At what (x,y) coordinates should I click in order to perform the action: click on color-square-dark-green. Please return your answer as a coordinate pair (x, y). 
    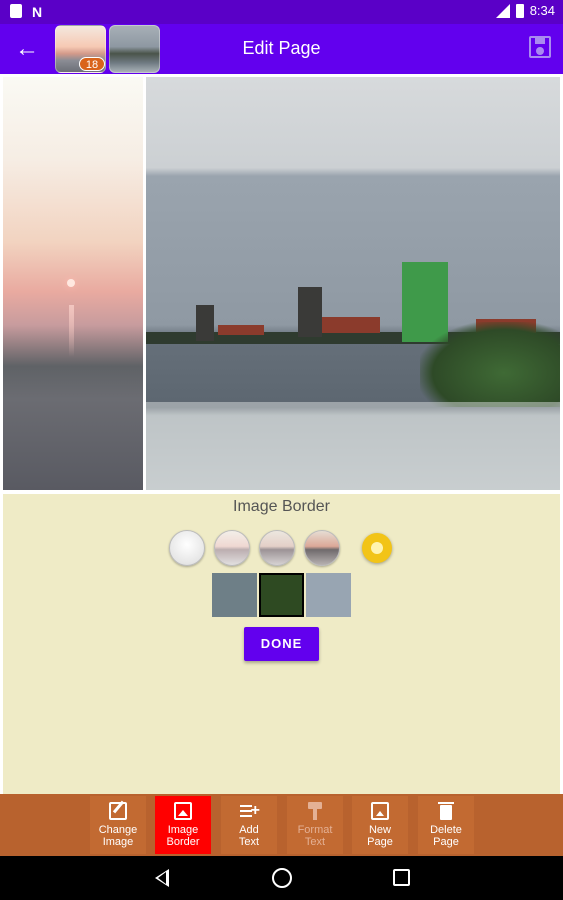
    Looking at the image, I should click on (281, 595).